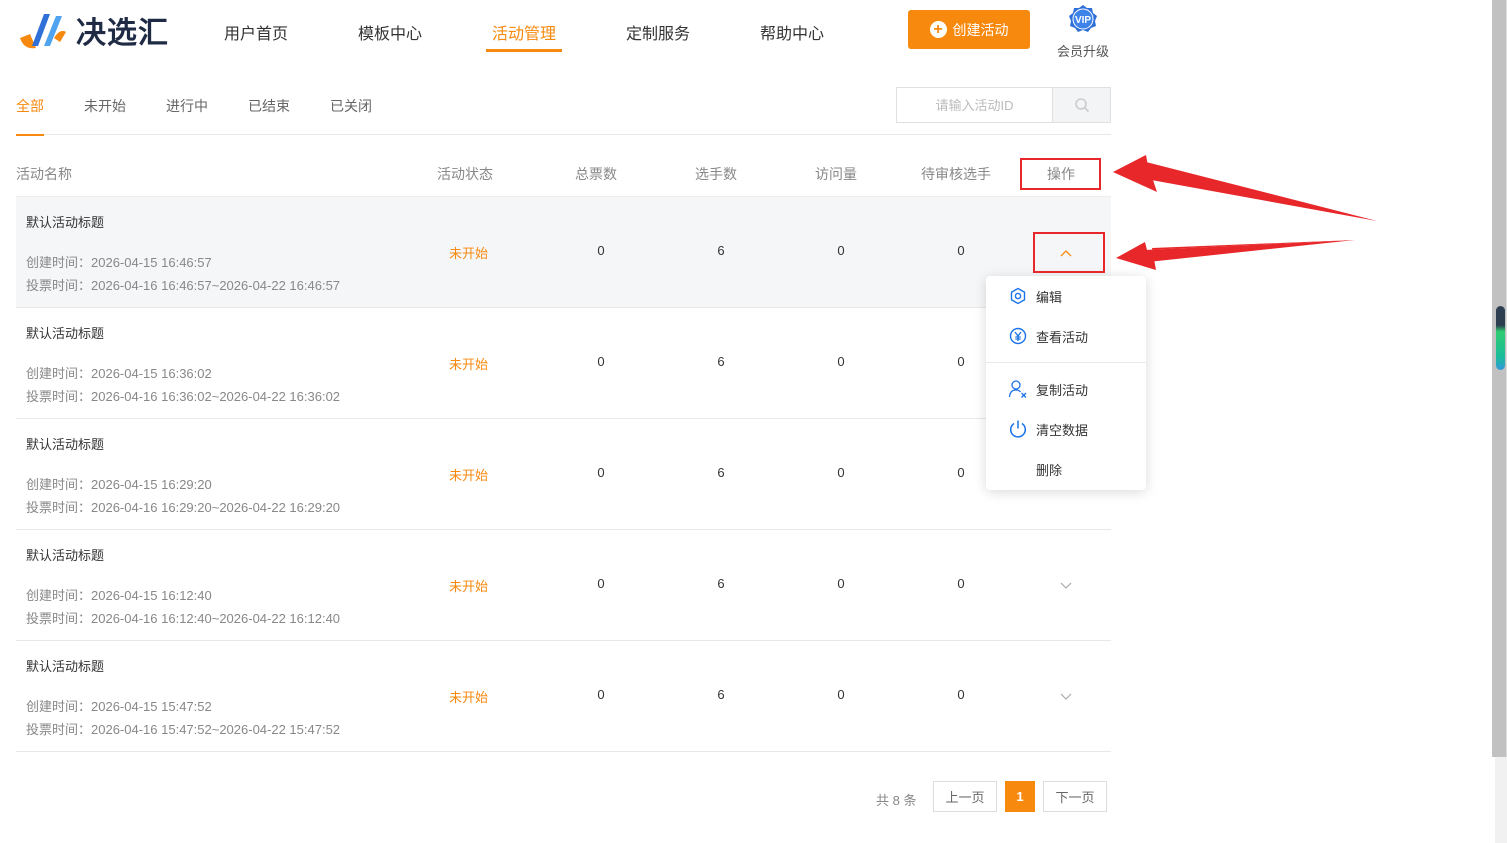 The height and width of the screenshot is (843, 1507). What do you see at coordinates (1499, 378) in the screenshot?
I see `page-scrollbar-thumb` at bounding box center [1499, 378].